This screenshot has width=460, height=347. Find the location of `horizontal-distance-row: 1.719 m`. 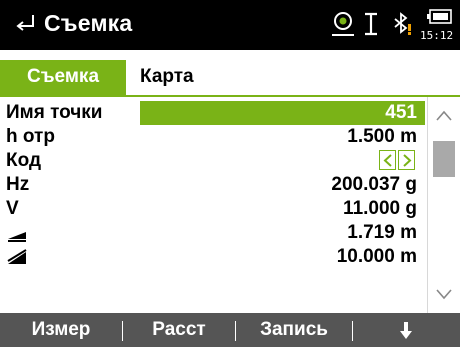

horizontal-distance-row: 1.719 m is located at coordinates (212, 233).